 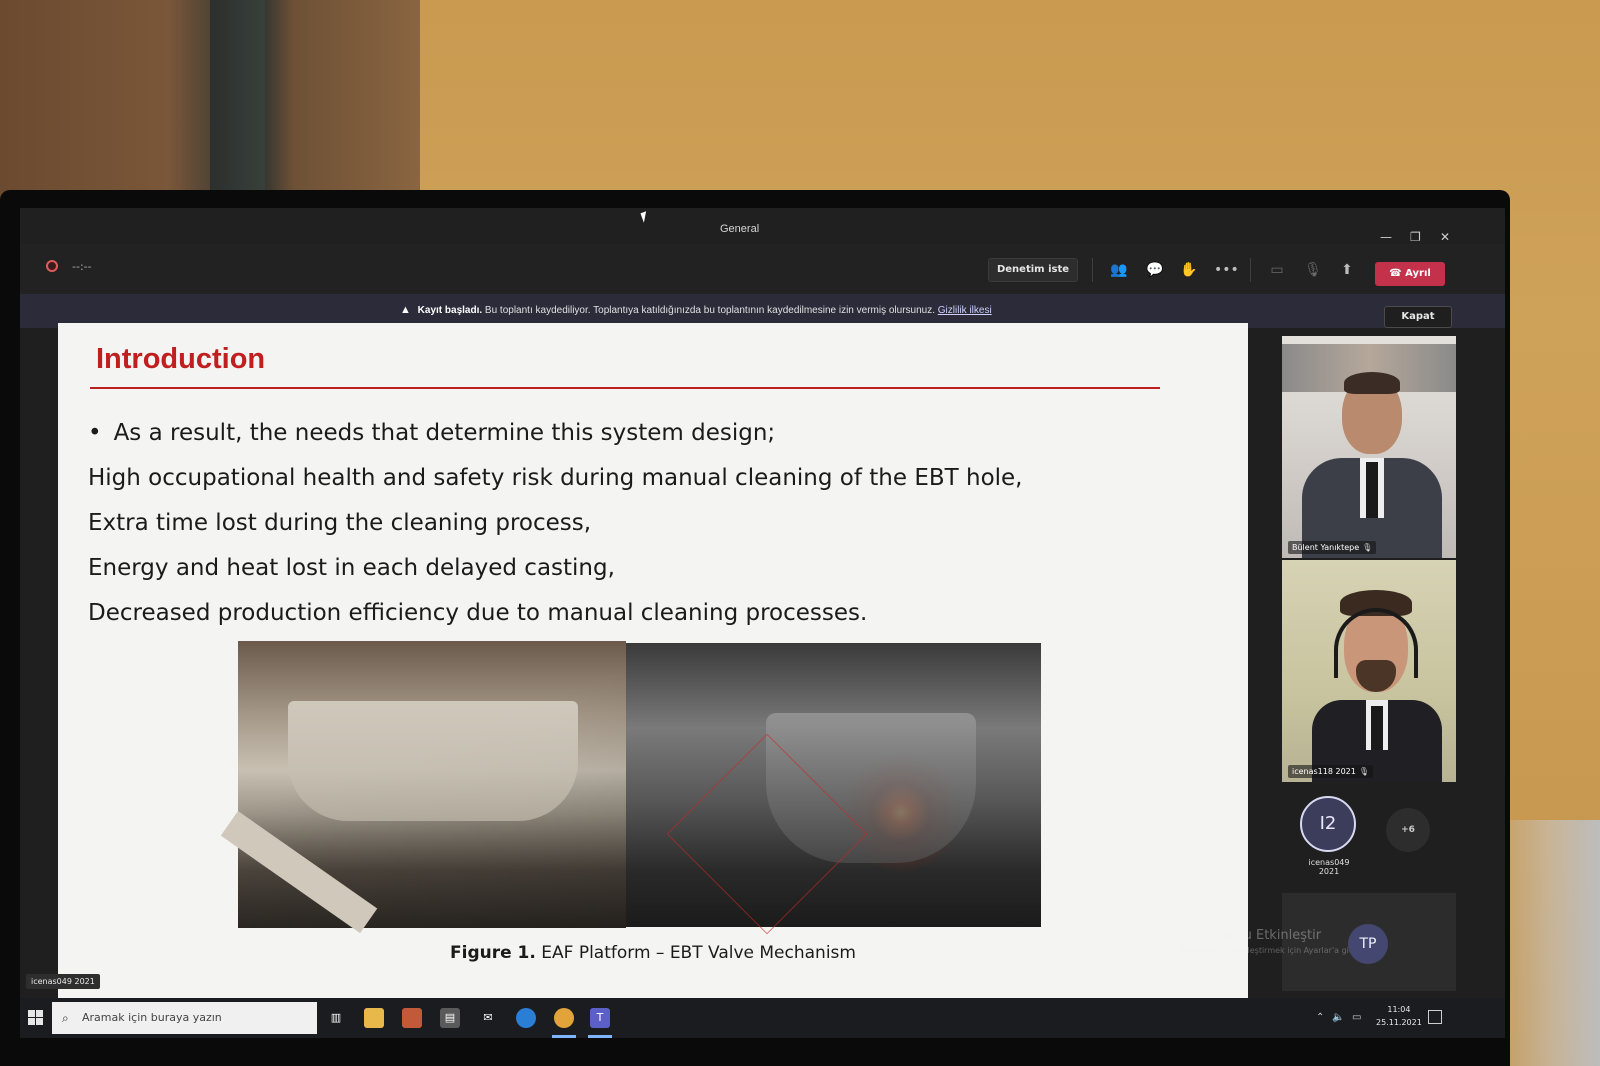 I want to click on participant-name: icenas118 2021 🎙, so click(x=1331, y=771).